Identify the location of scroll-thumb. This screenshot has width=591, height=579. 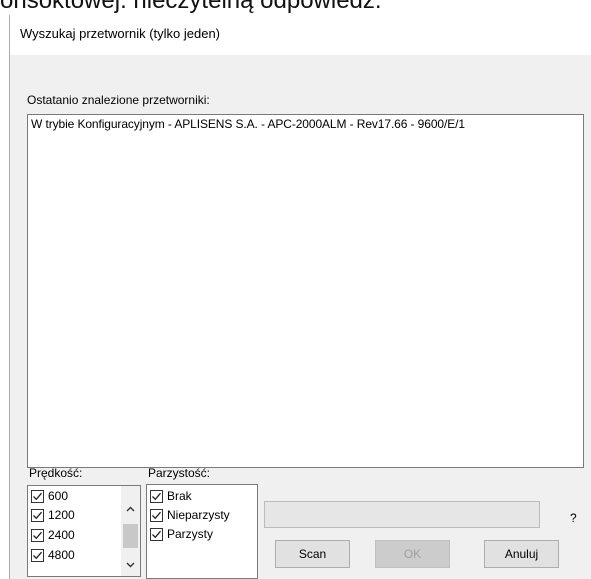
(130, 536).